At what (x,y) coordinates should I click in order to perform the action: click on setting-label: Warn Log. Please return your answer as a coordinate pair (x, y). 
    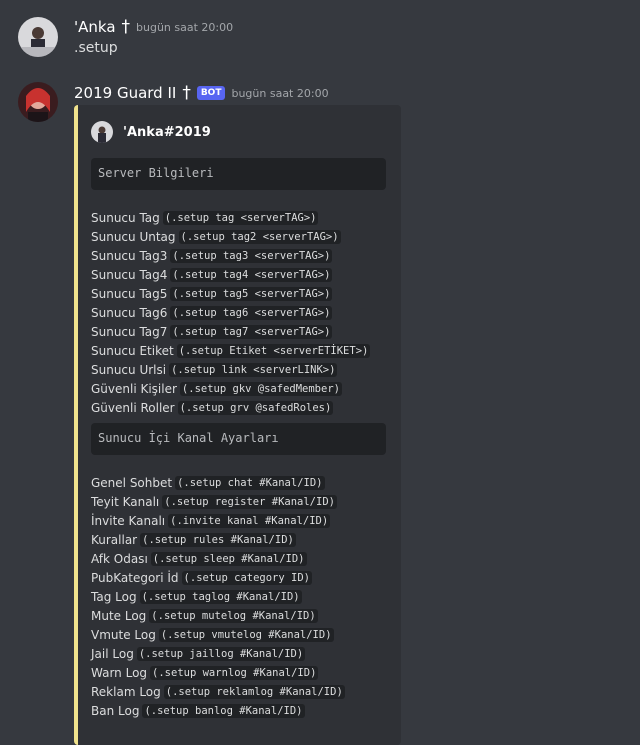
    Looking at the image, I should click on (119, 672).